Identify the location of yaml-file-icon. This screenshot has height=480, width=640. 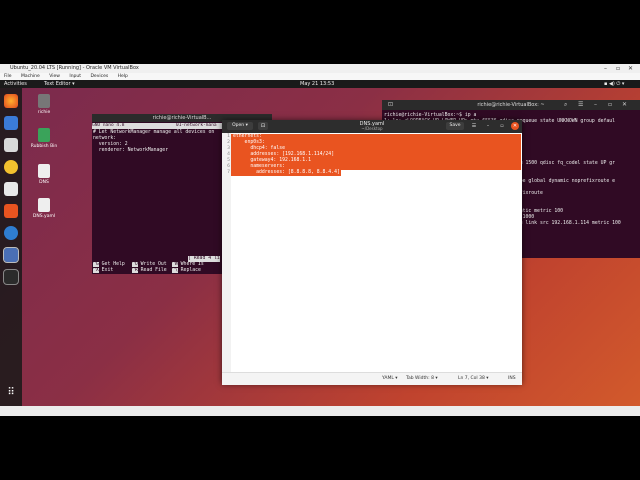
(44, 205).